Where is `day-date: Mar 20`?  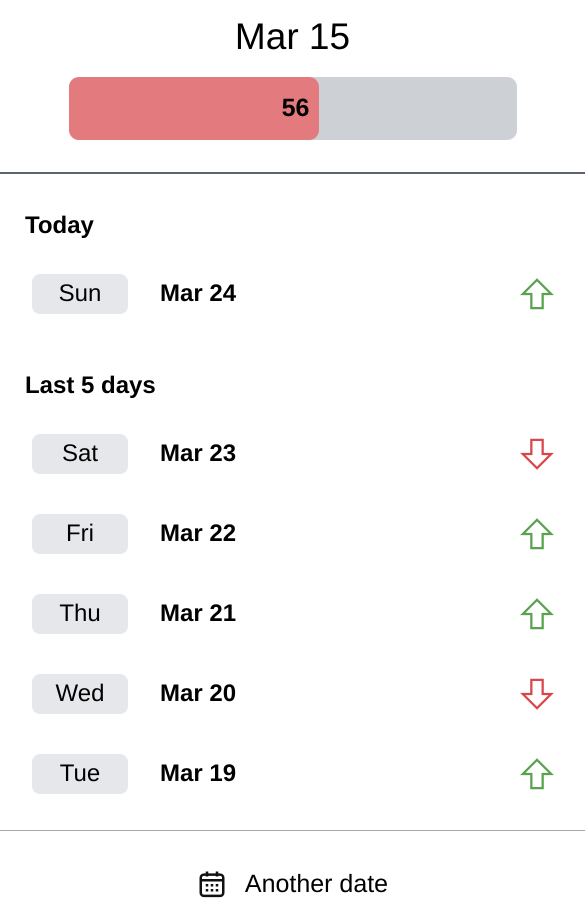 day-date: Mar 20 is located at coordinates (199, 694).